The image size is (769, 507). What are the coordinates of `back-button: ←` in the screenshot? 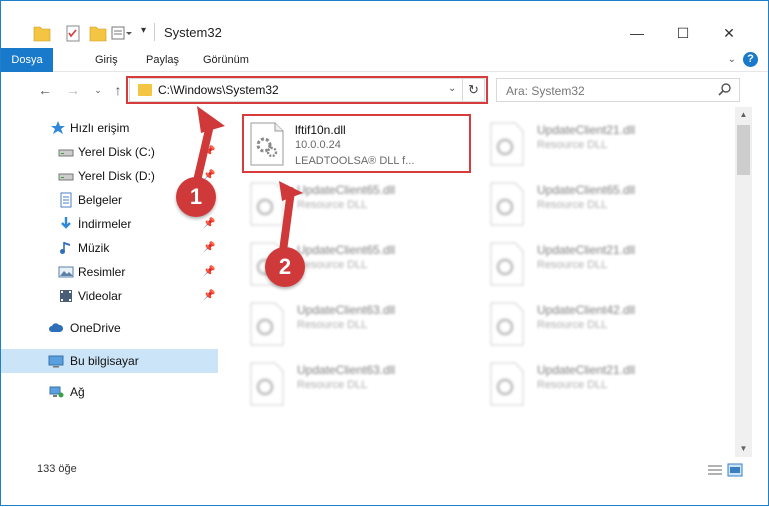 It's located at (45, 90).